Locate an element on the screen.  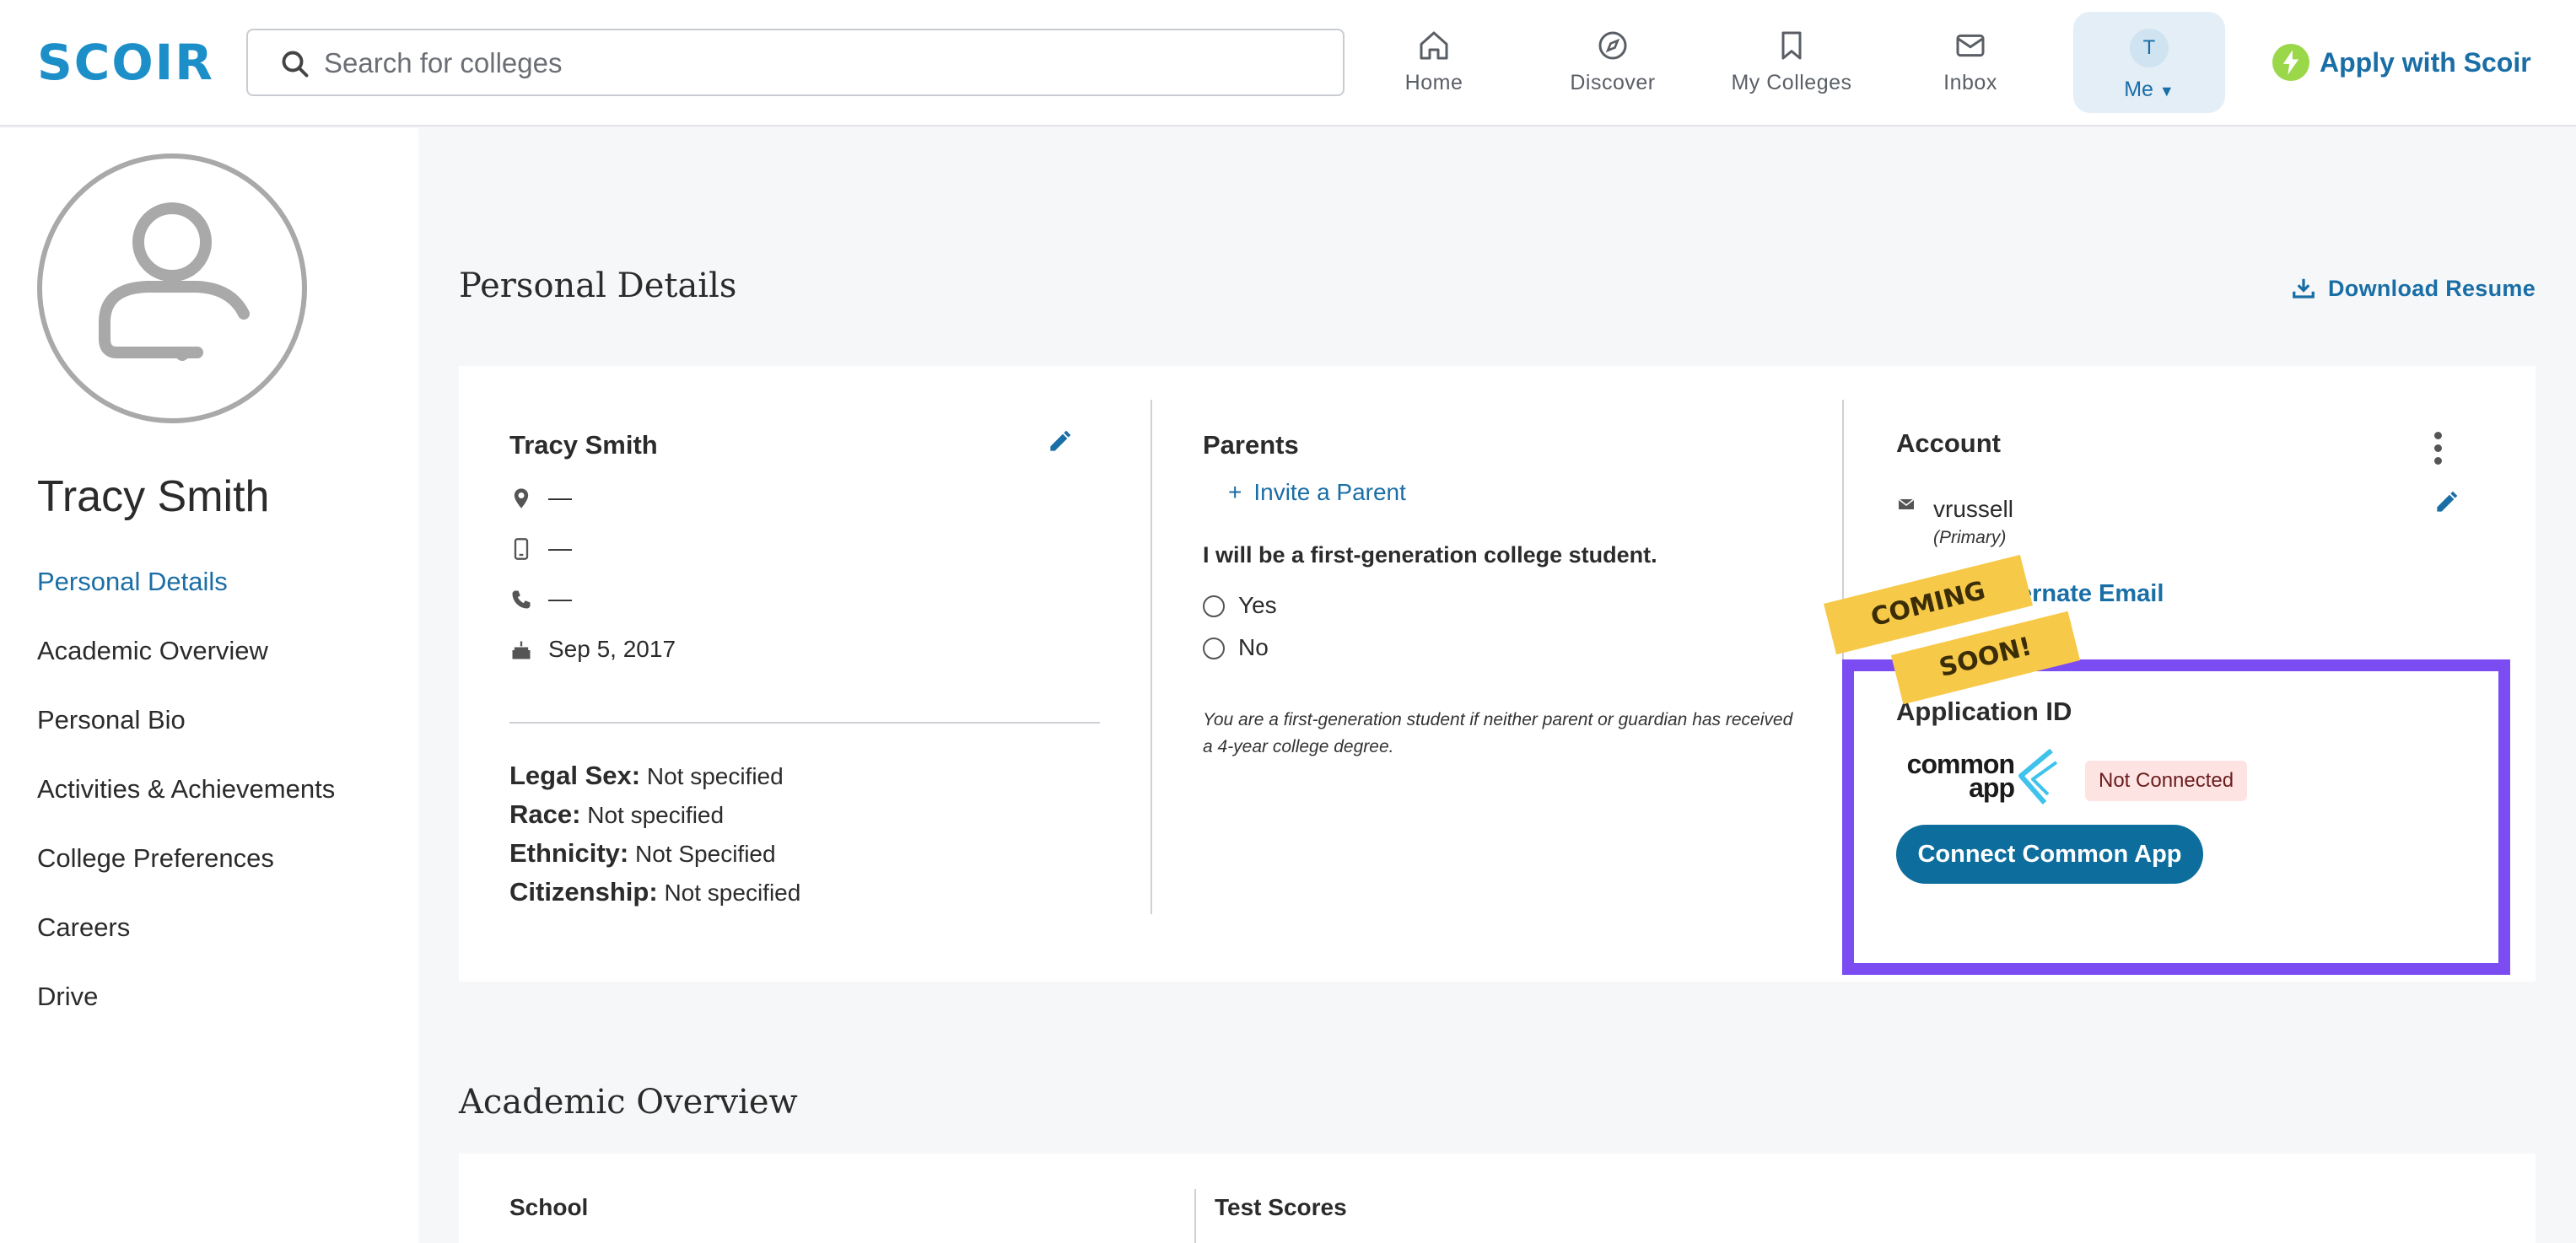
sidebar-item-careers: Careers is located at coordinates (186, 943).